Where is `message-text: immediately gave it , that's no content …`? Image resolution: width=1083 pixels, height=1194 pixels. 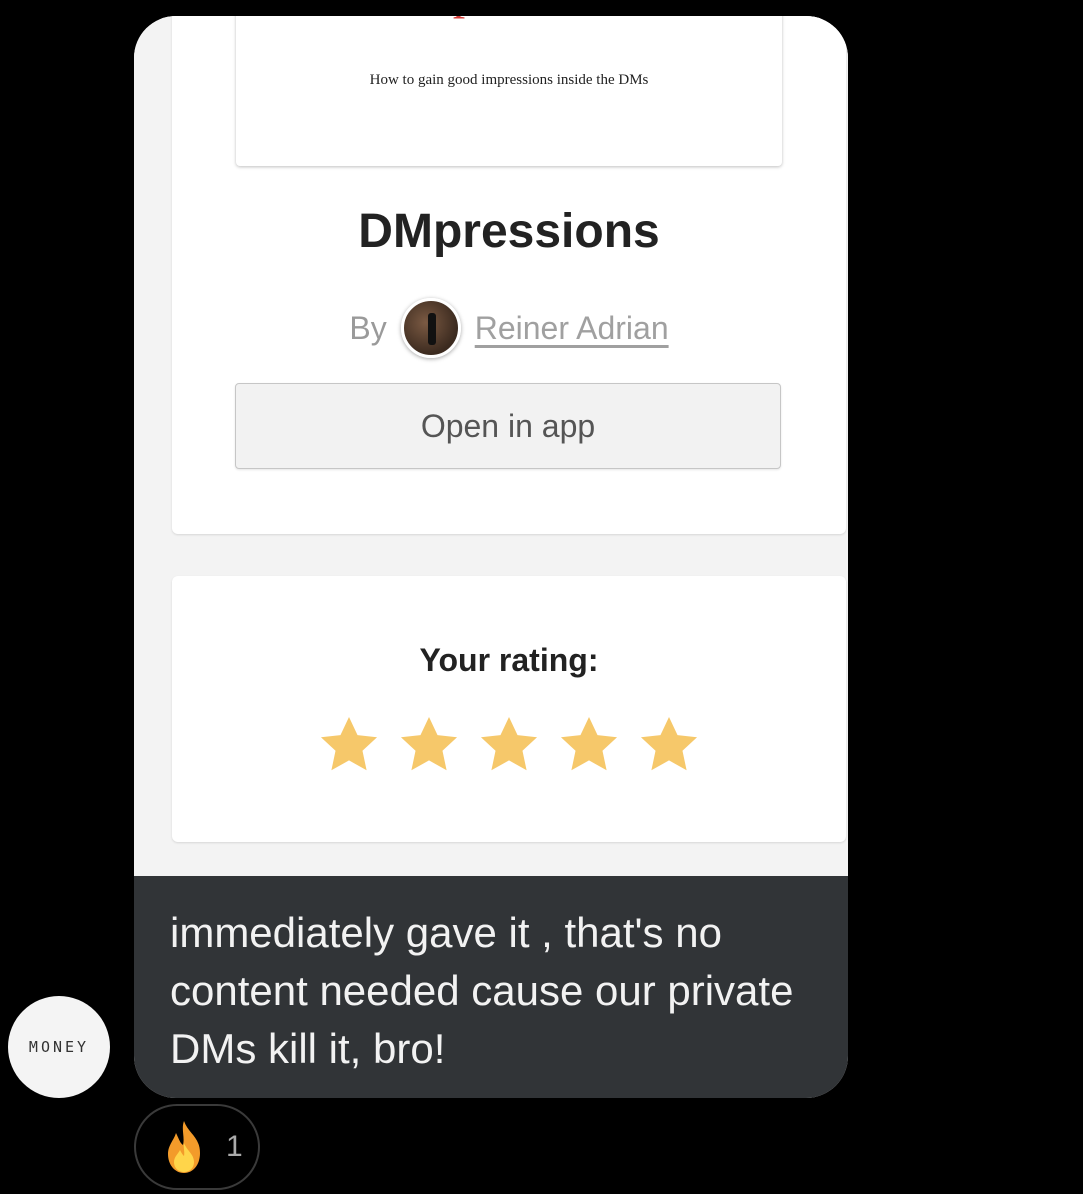
message-text: immediately gave it , that's no content … is located at coordinates (482, 990).